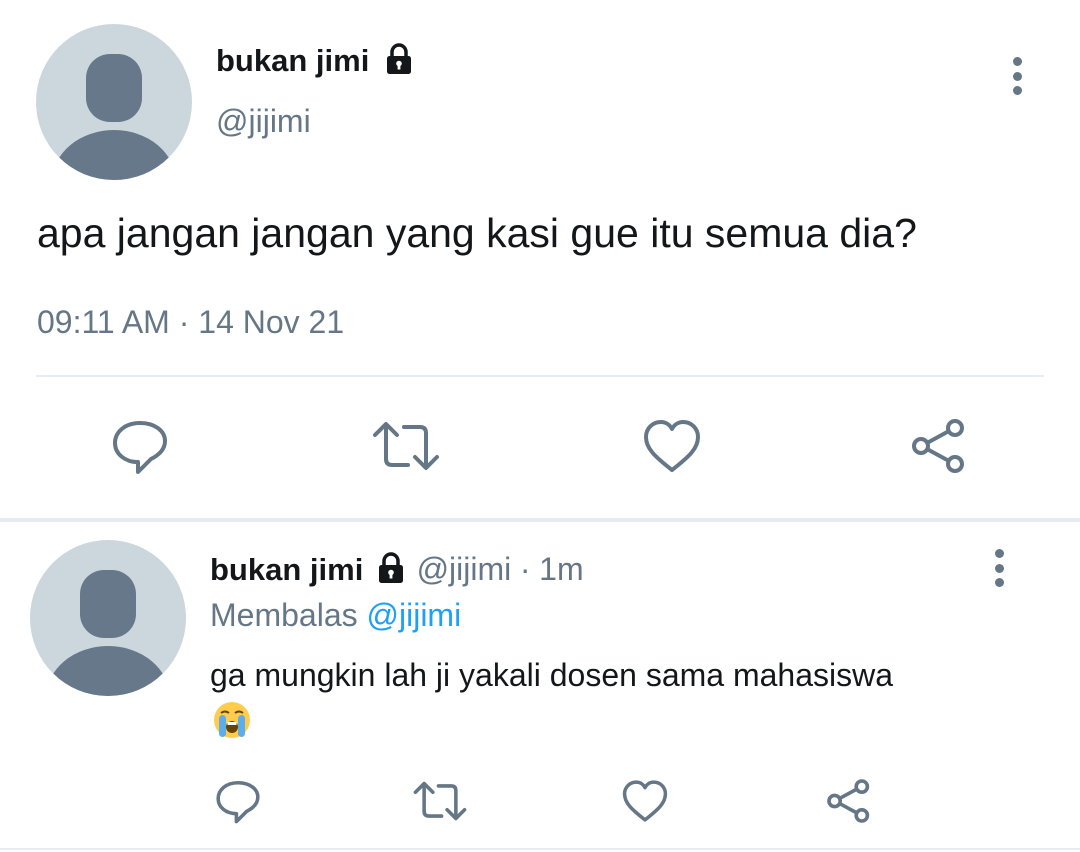 The height and width of the screenshot is (852, 1080). What do you see at coordinates (540, 849) in the screenshot?
I see `bottom-divider` at bounding box center [540, 849].